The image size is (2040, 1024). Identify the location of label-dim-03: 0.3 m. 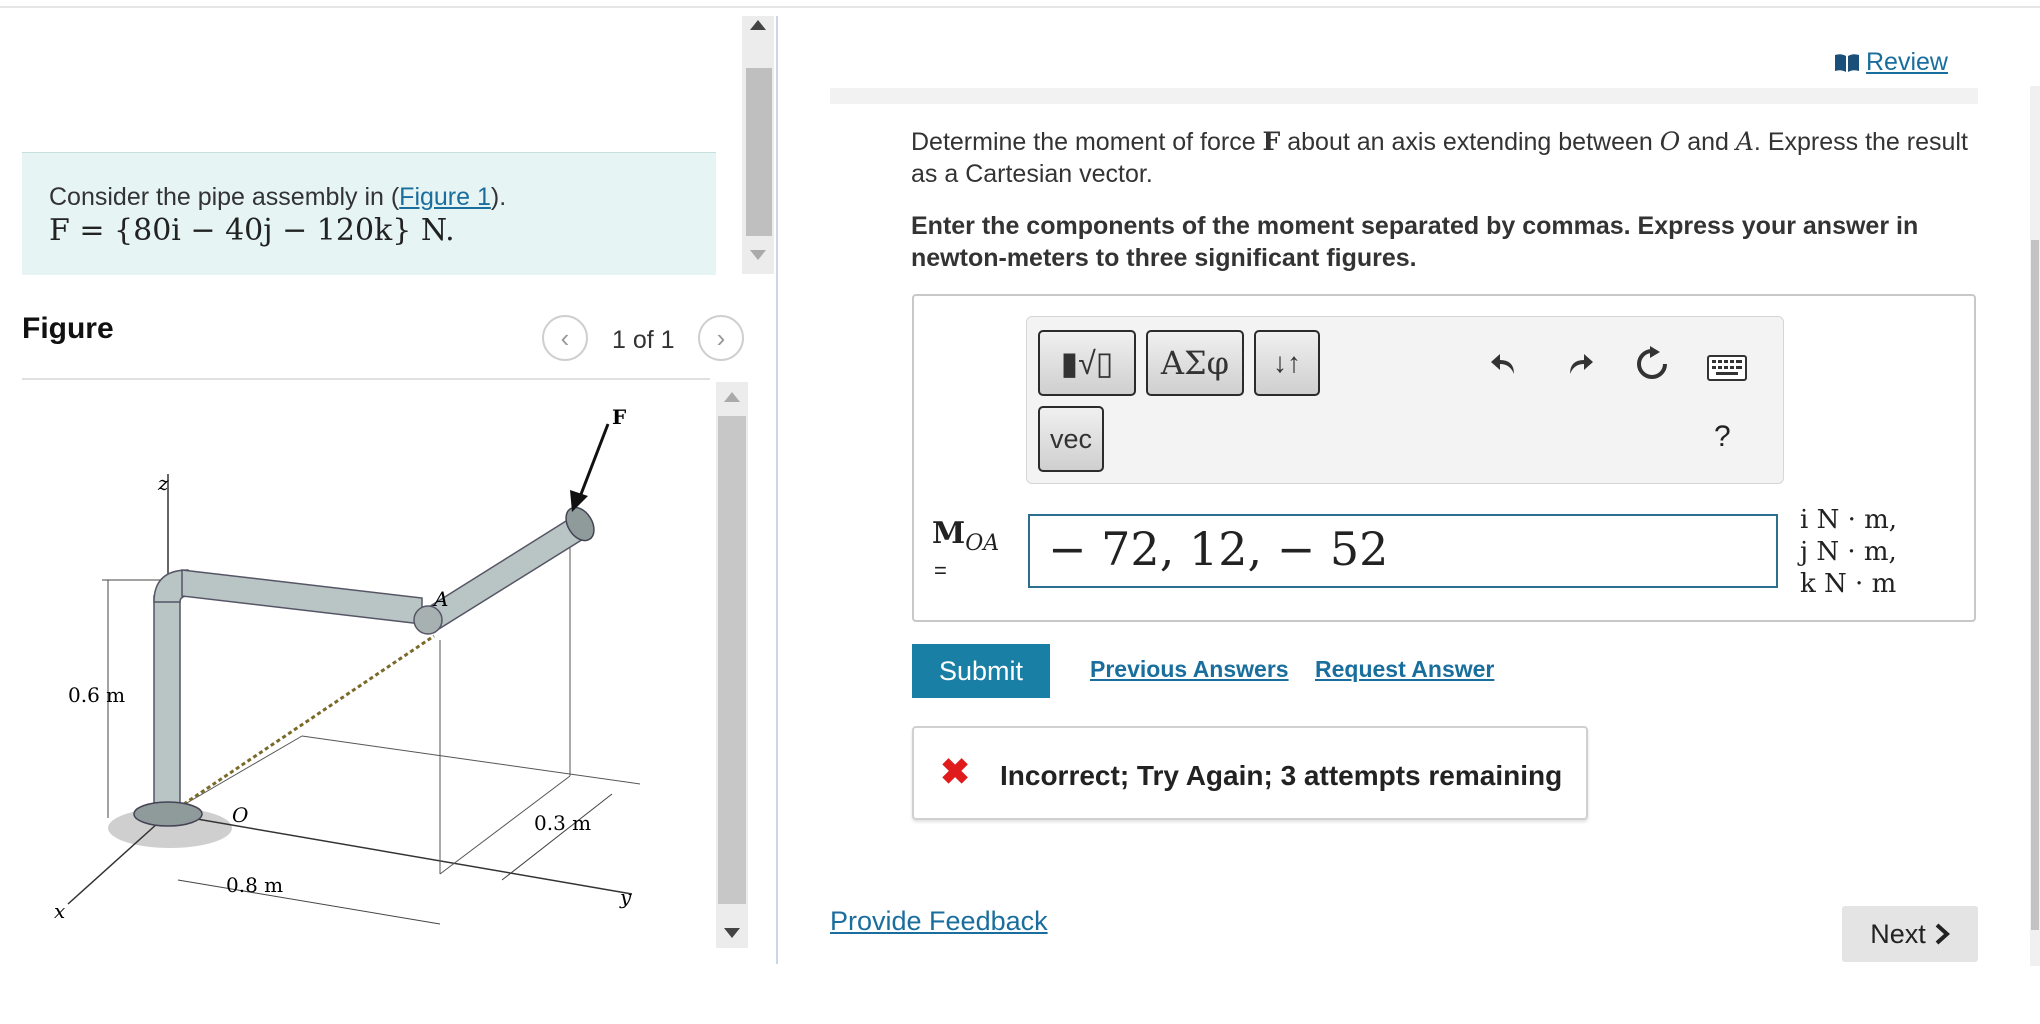
(562, 823).